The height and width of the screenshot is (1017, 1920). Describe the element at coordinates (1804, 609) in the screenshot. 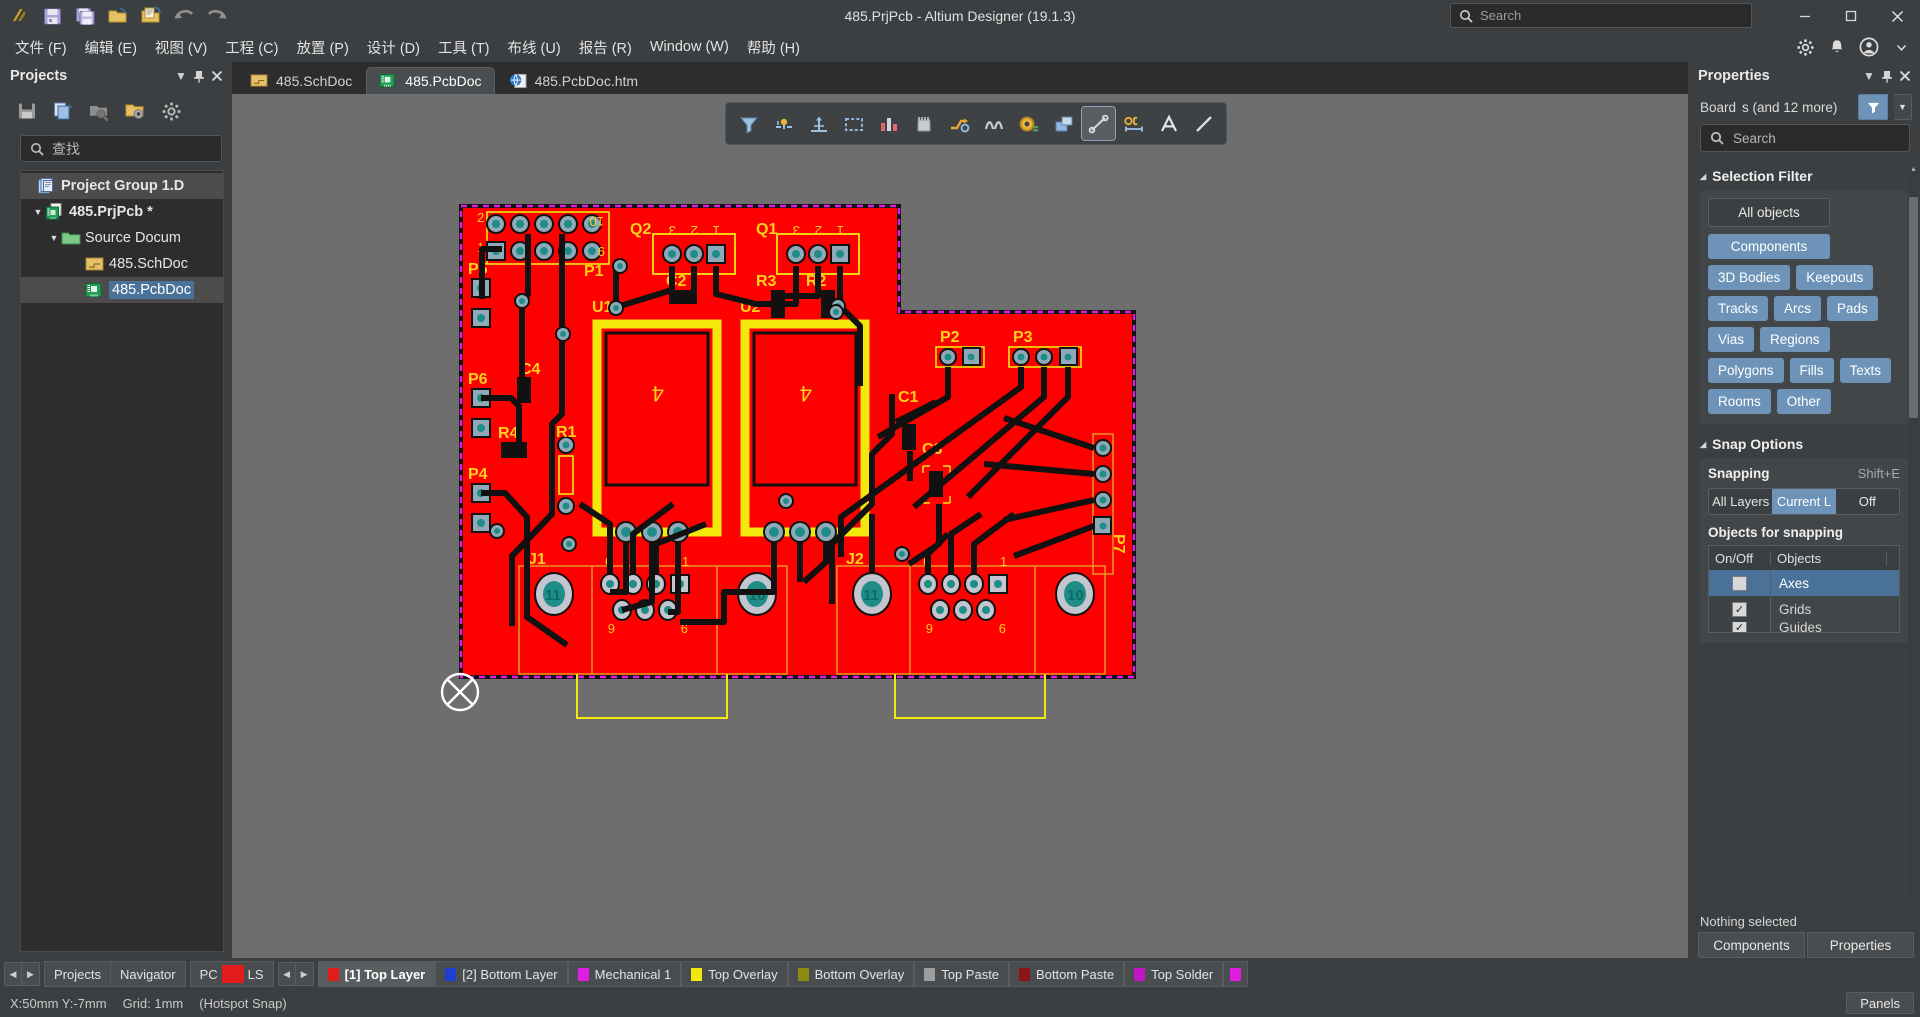

I see `table-row: ✓ Grids` at that location.